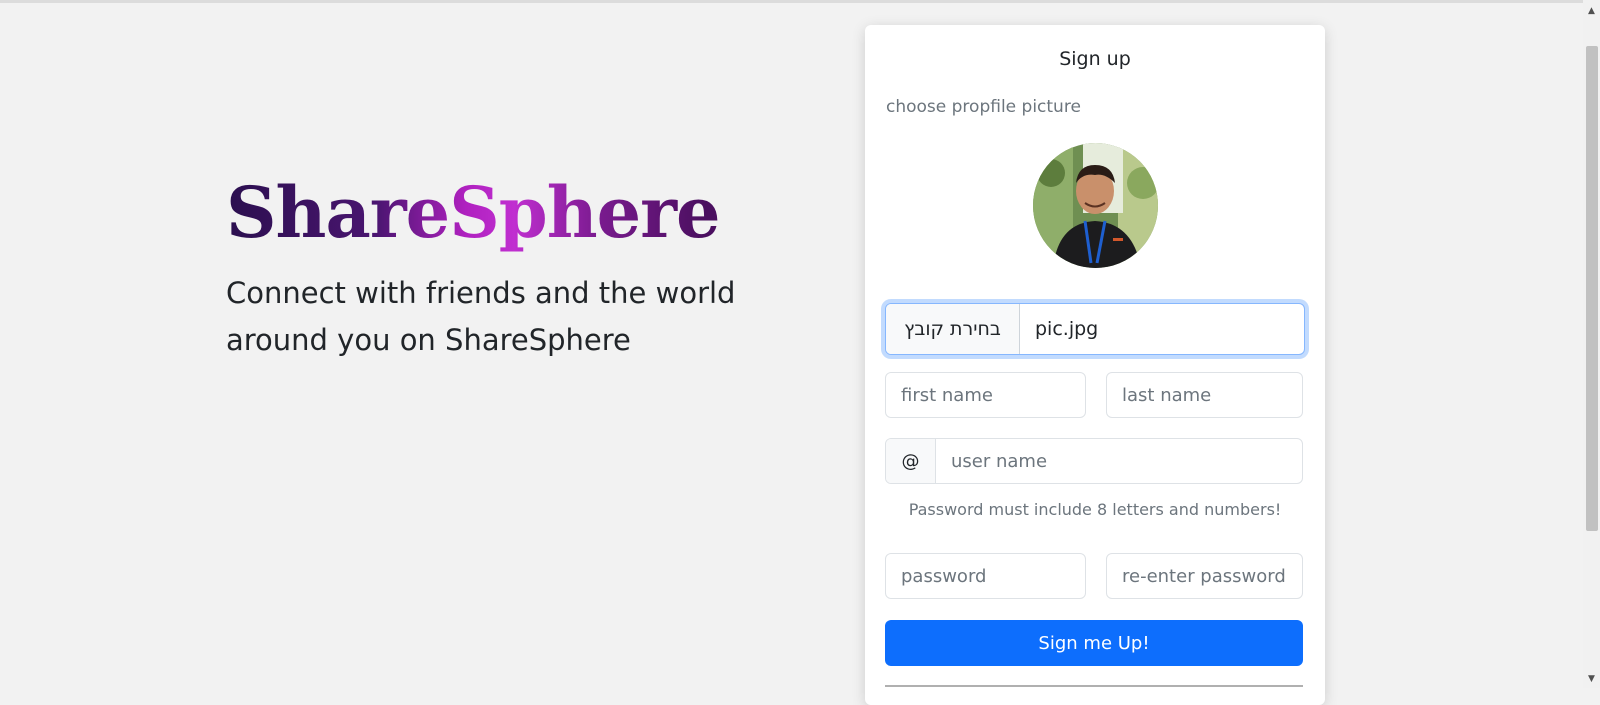 This screenshot has height=705, width=1600. I want to click on scroll-up-icon: ▲, so click(1591, 11).